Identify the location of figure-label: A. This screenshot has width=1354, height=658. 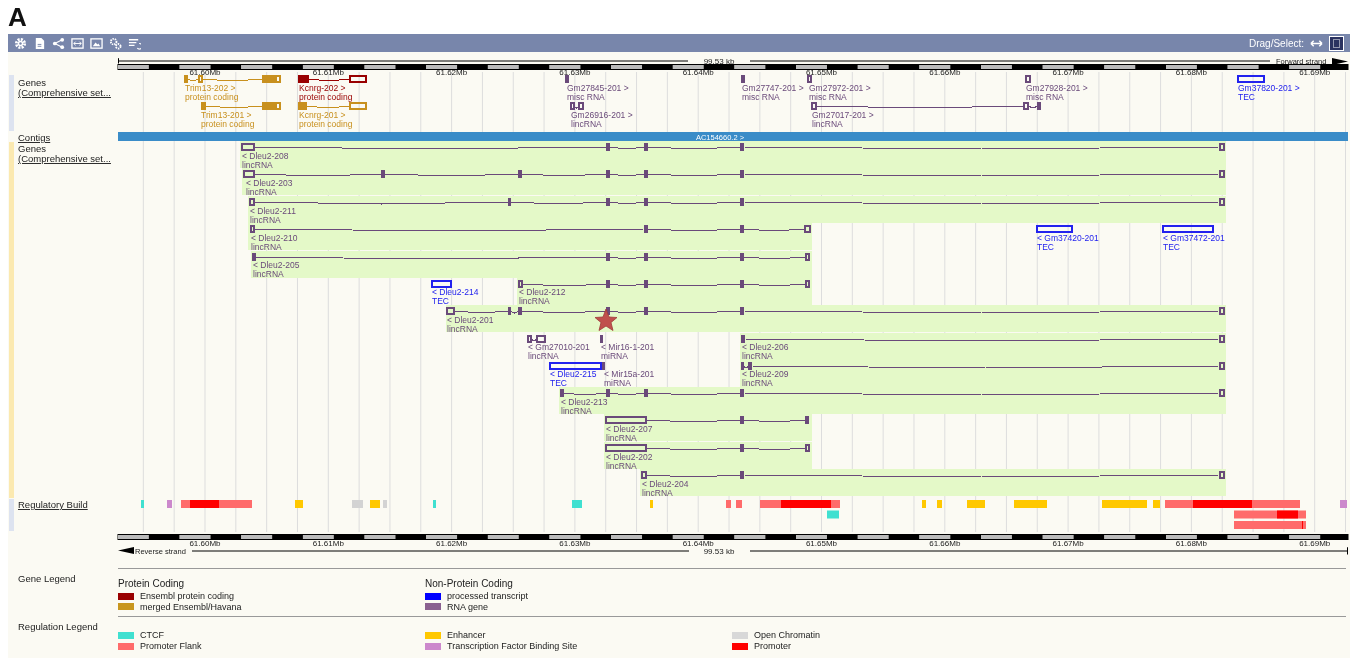
(17, 17).